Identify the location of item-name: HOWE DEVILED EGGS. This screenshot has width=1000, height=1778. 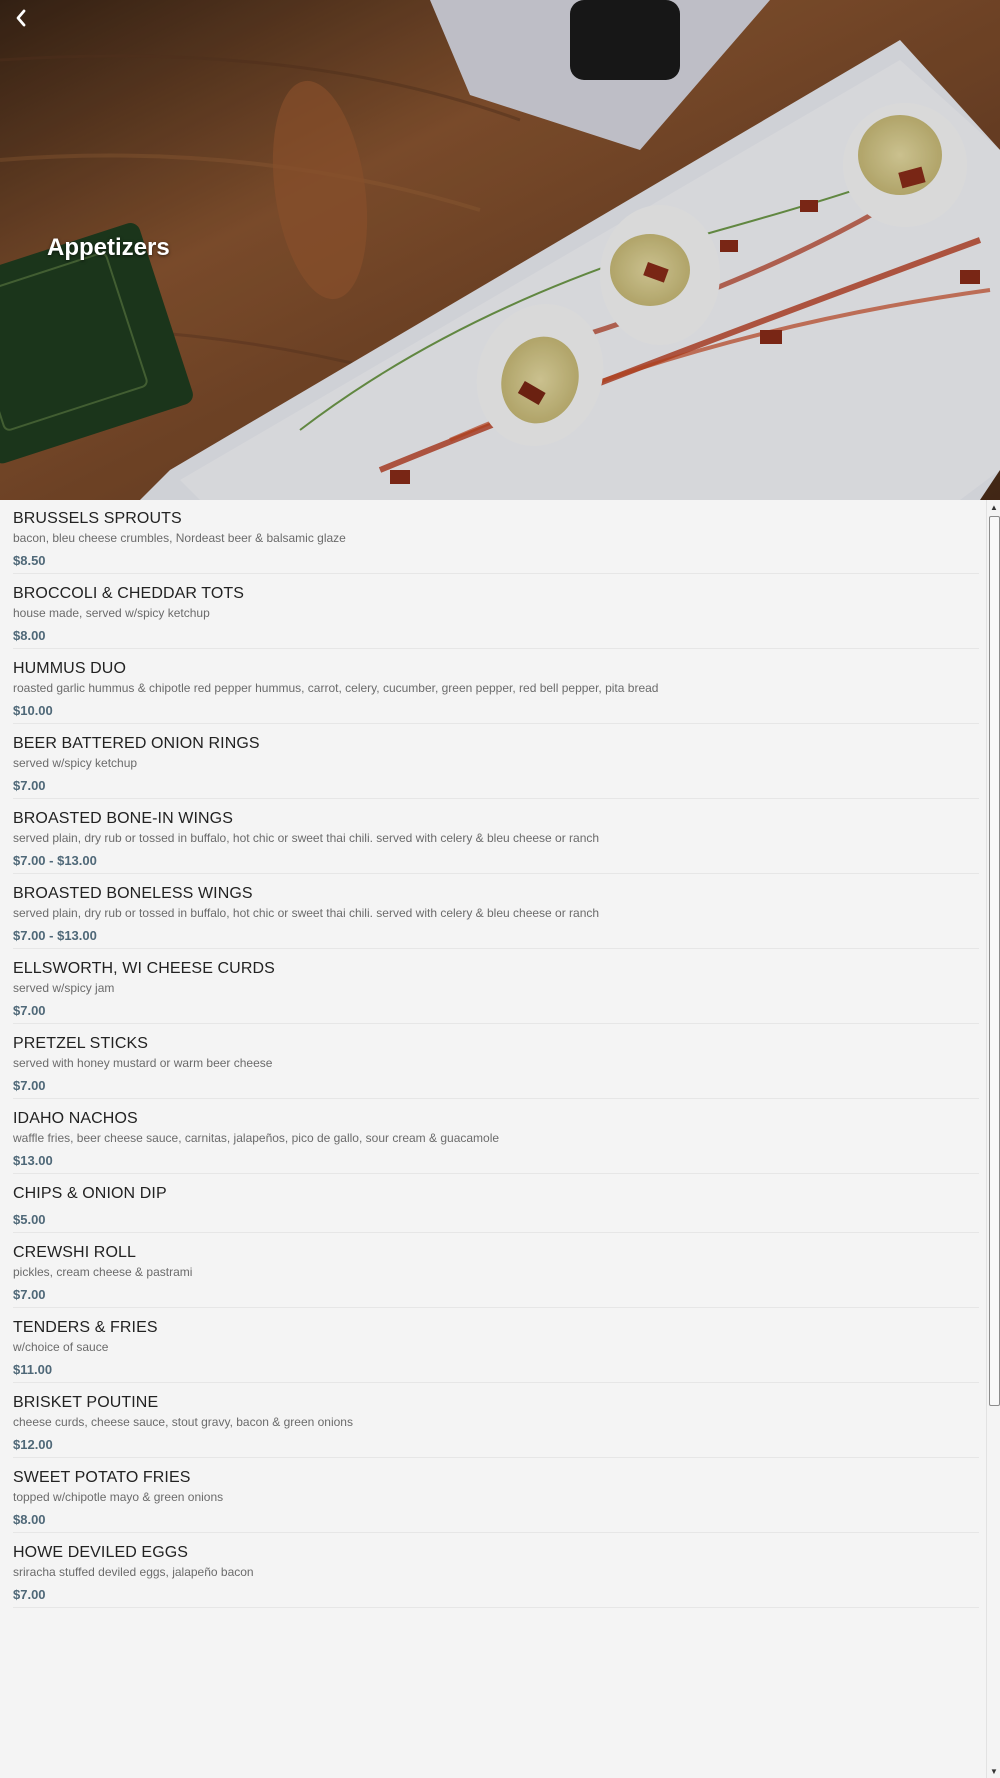
(101, 1552).